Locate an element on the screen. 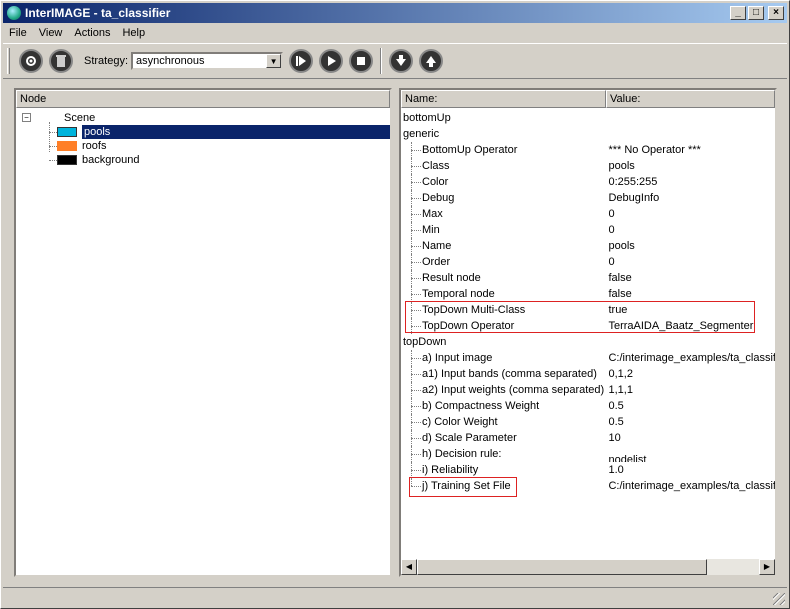 The image size is (790, 609). menu-file: File is located at coordinates (18, 33).